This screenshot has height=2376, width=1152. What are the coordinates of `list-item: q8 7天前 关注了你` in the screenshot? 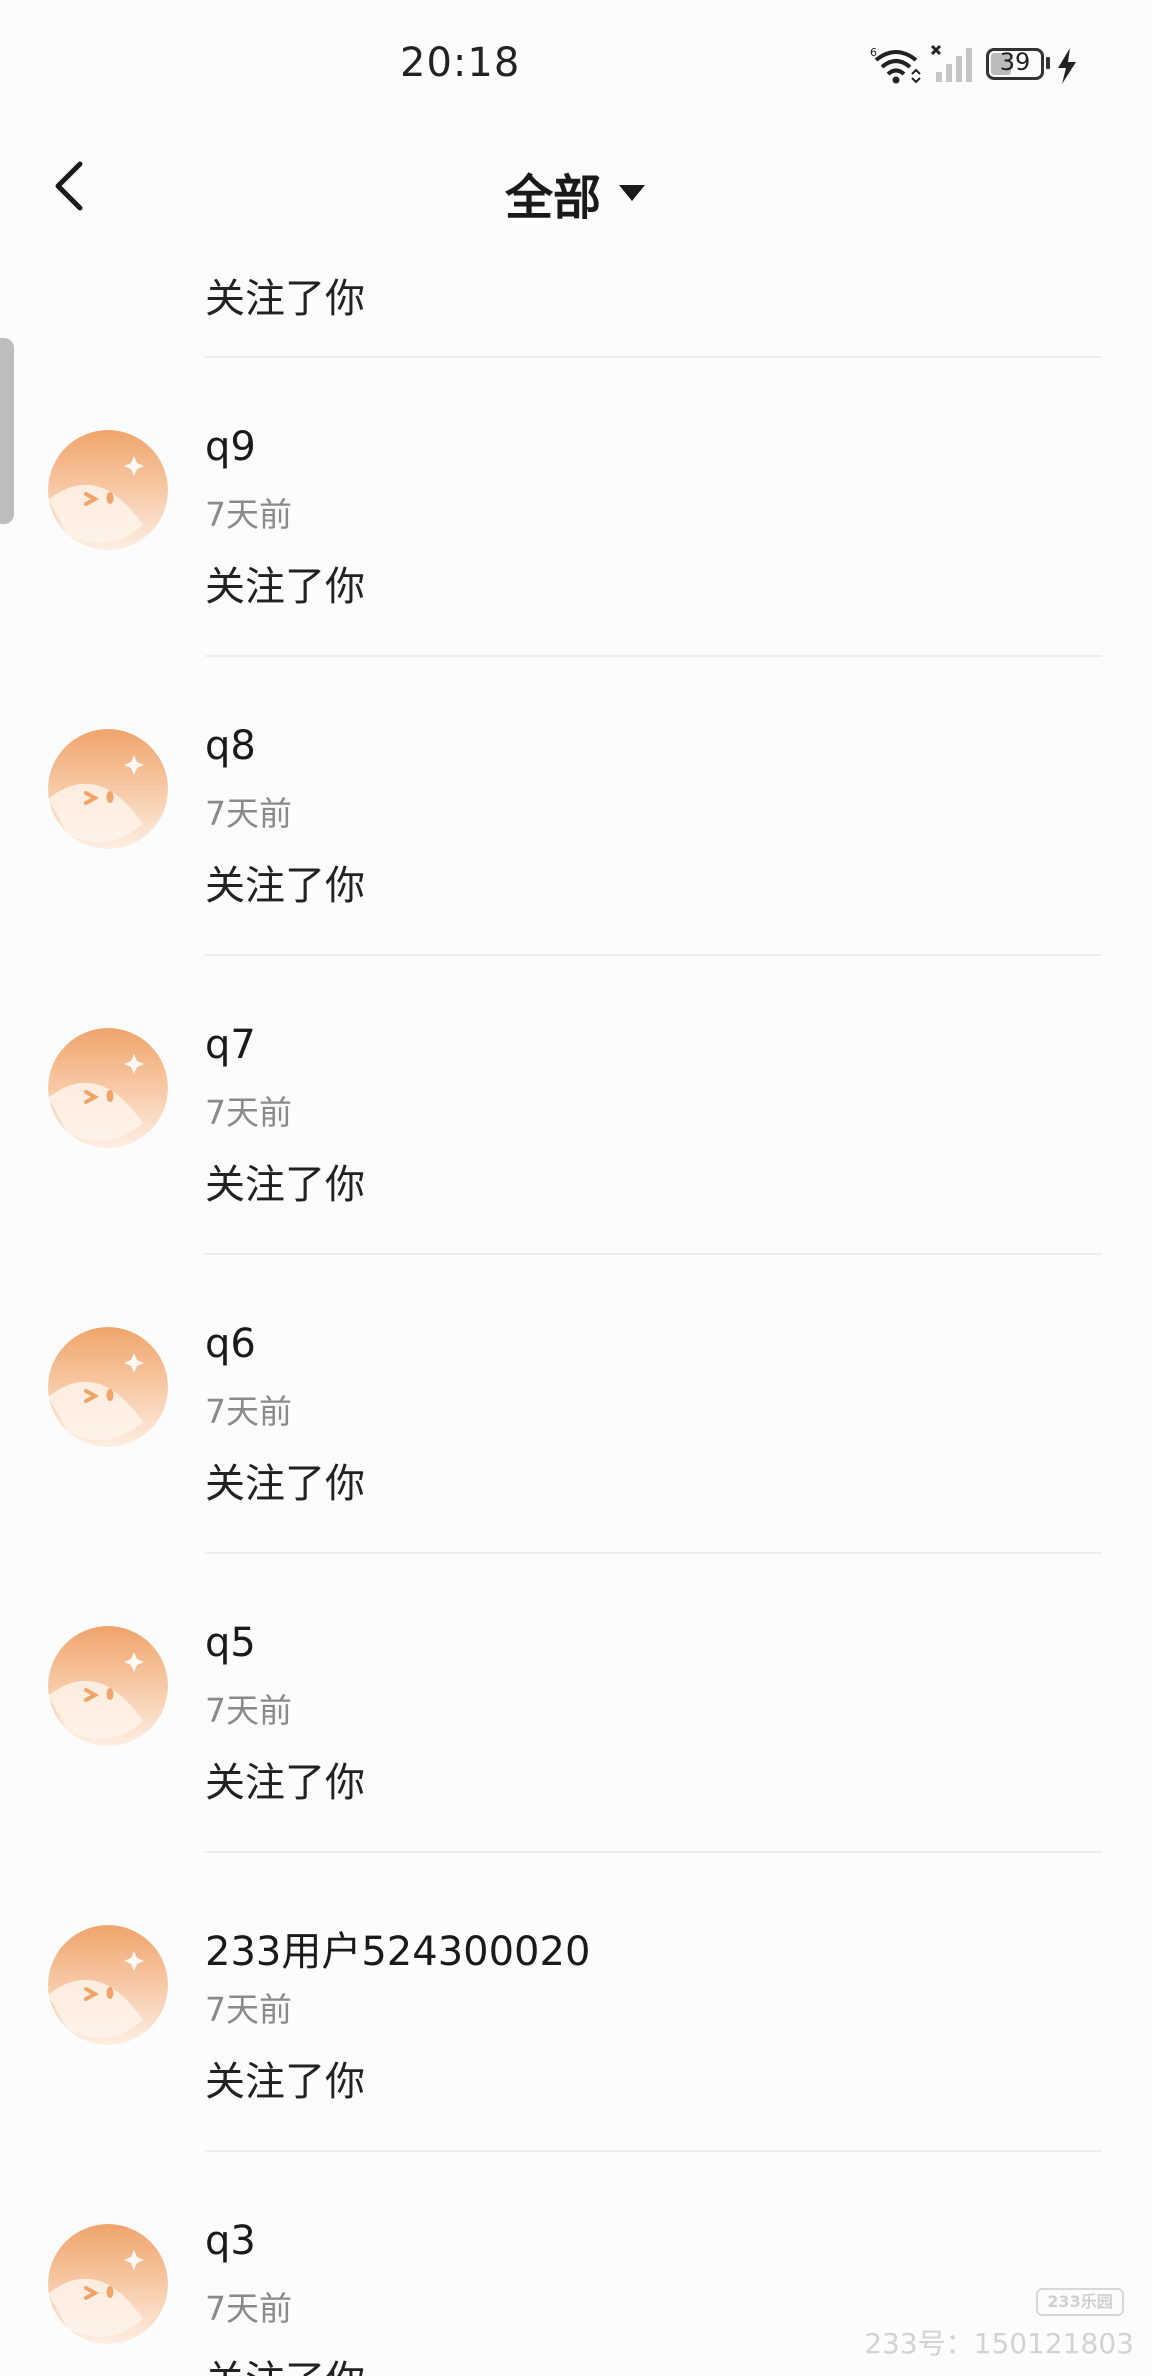 It's located at (576, 806).